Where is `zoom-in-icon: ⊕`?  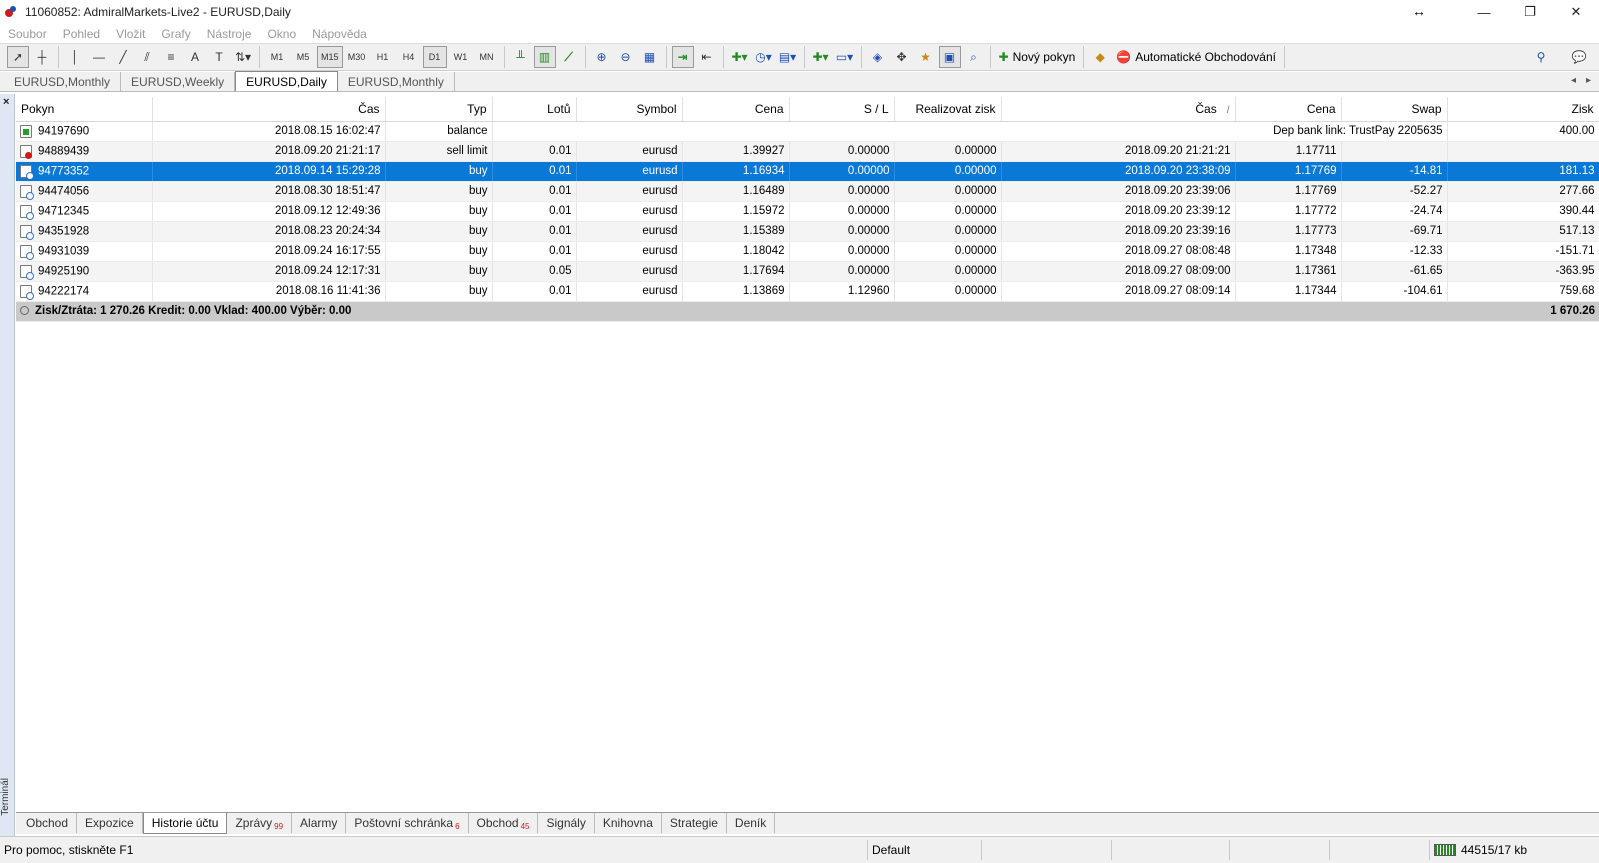 zoom-in-icon: ⊕ is located at coordinates (602, 57).